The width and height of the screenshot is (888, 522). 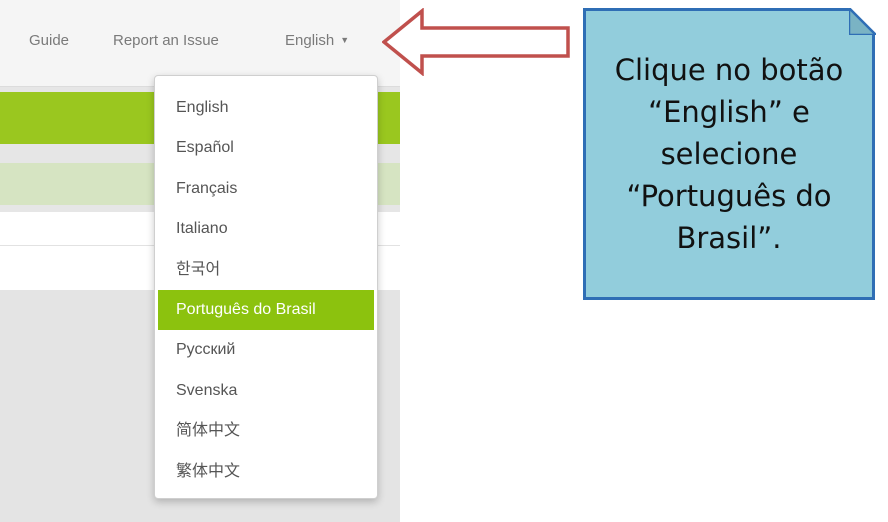 I want to click on left-arrow-annotation, so click(x=476, y=42).